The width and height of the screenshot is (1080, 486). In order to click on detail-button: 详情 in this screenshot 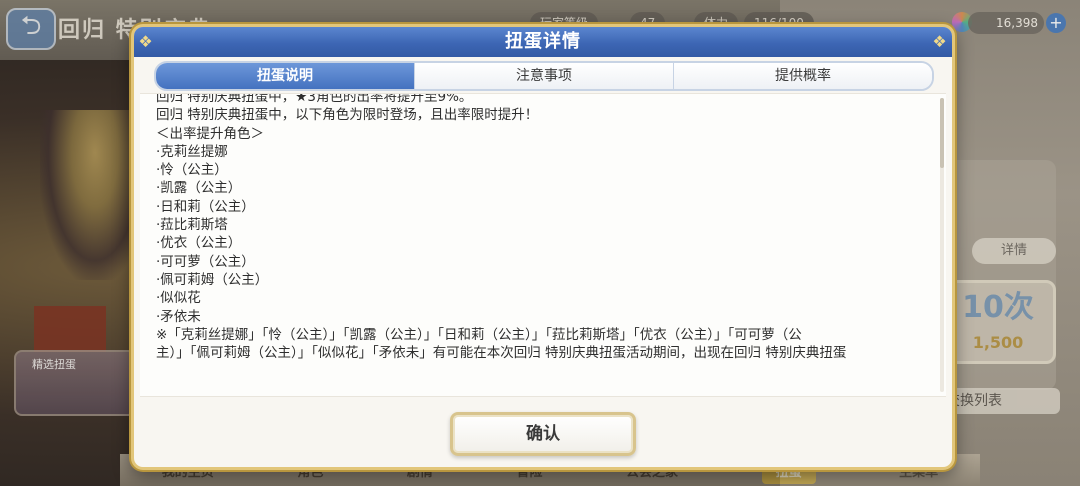, I will do `click(1014, 251)`.